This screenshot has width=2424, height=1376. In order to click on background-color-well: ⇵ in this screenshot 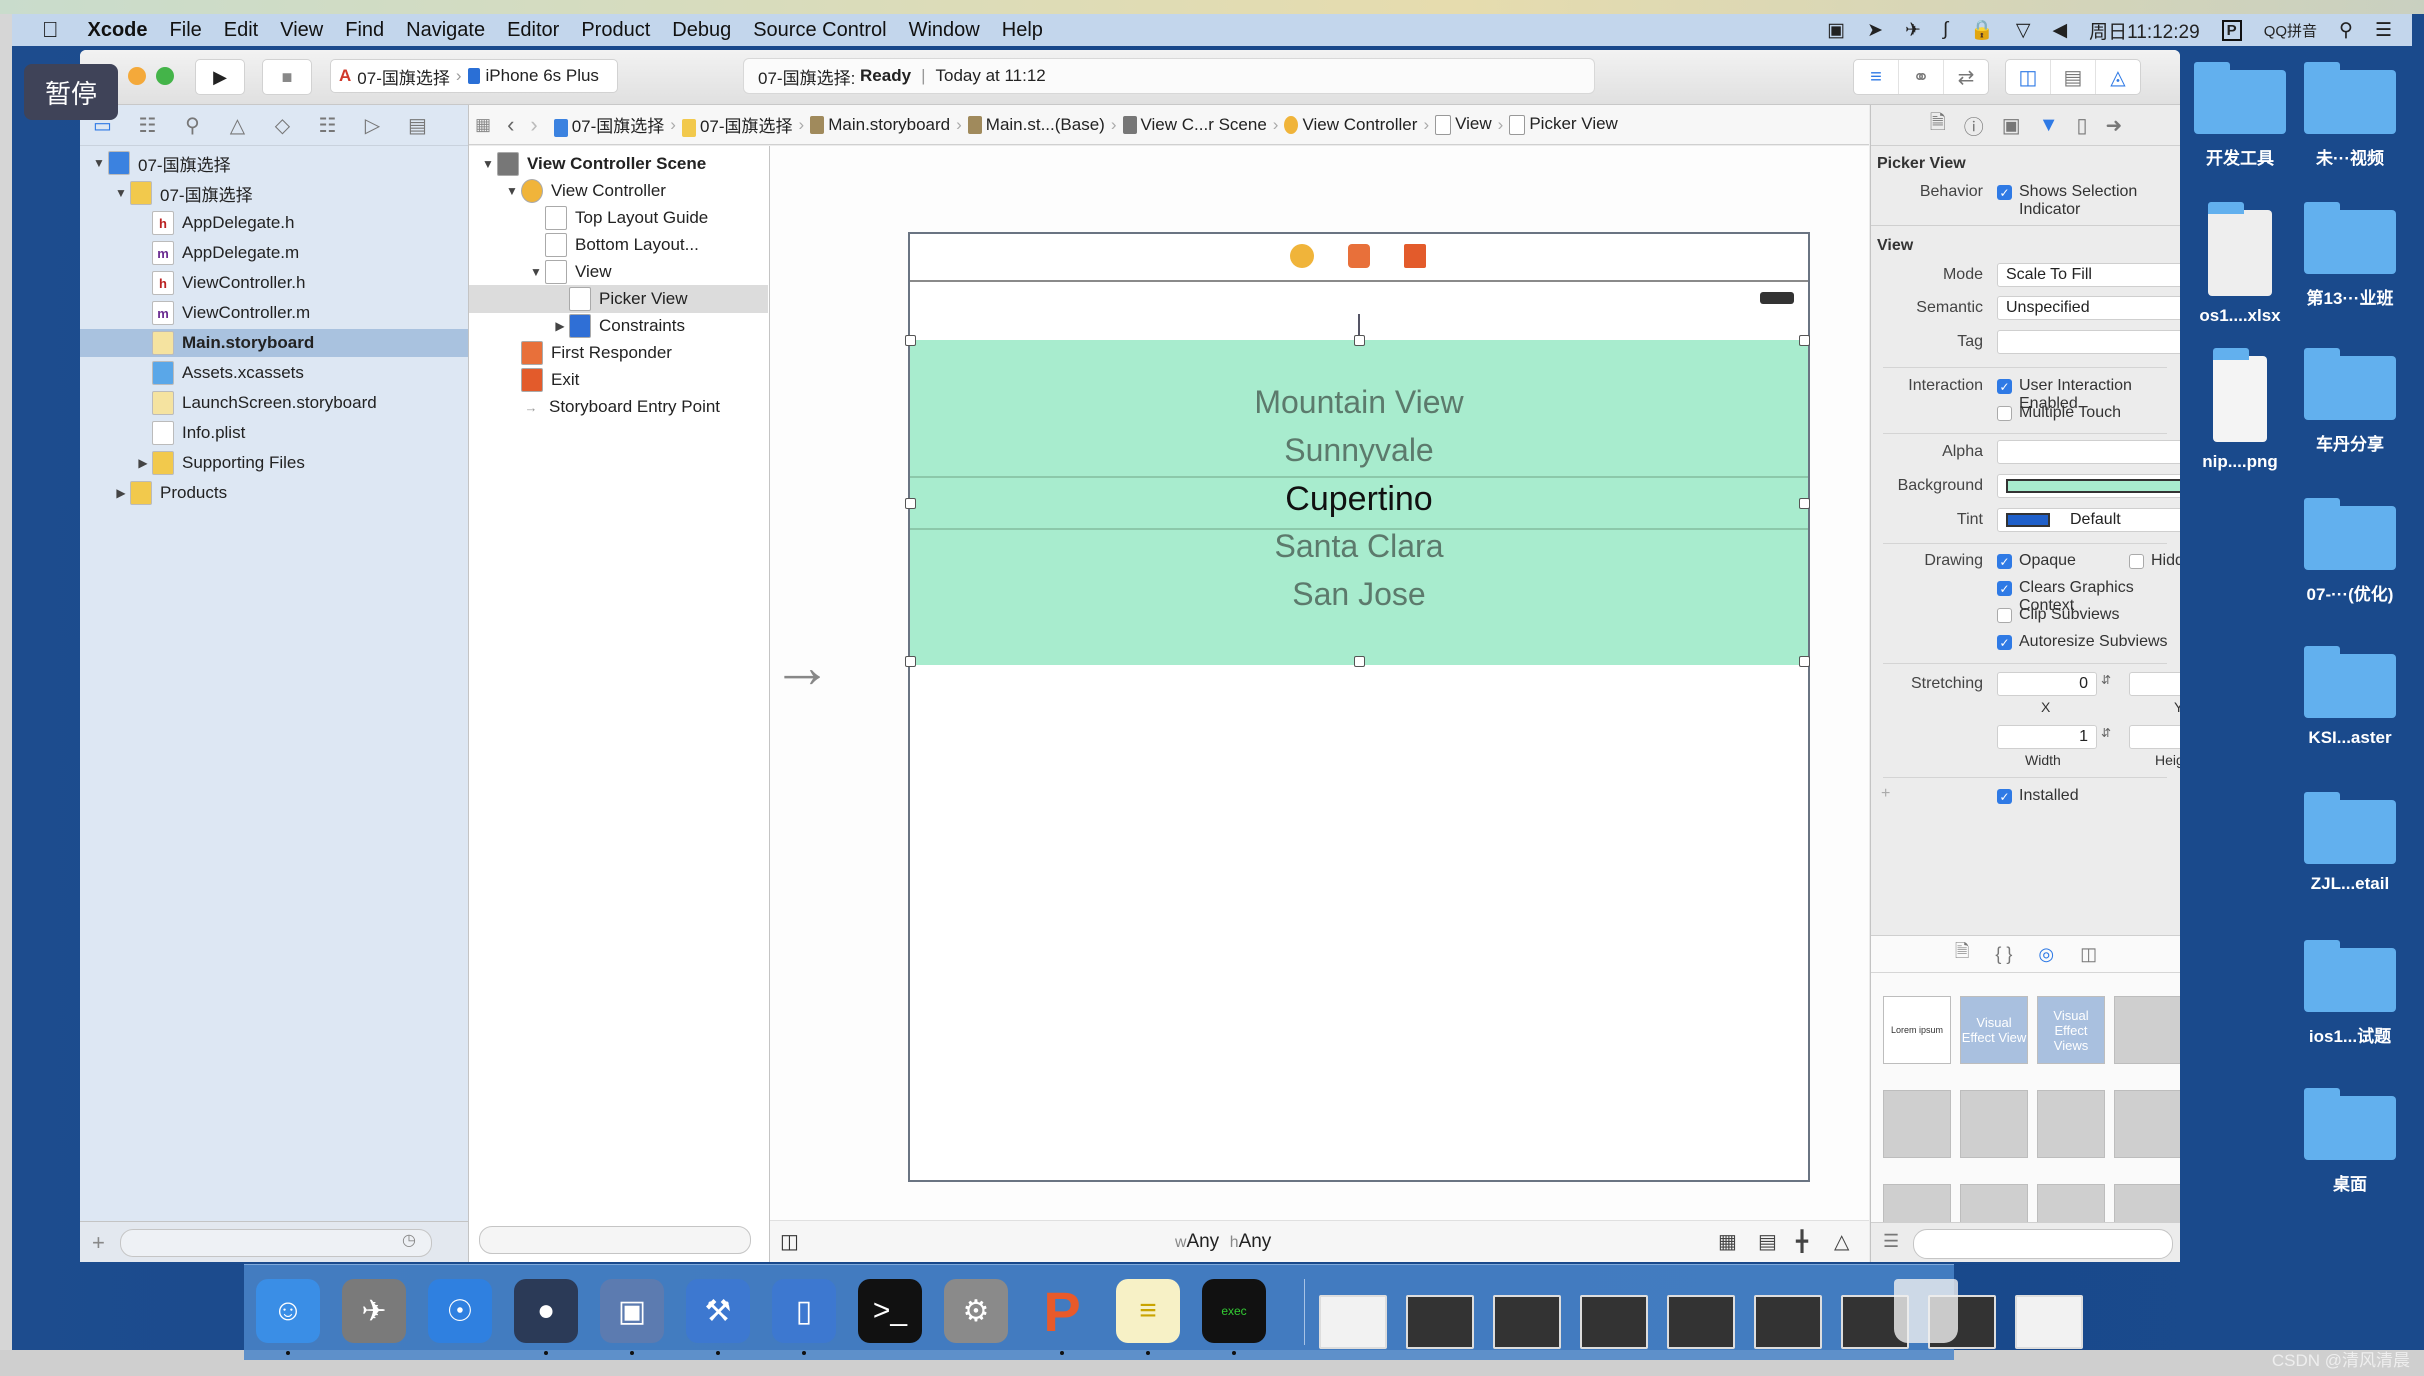, I will do `click(2088, 486)`.